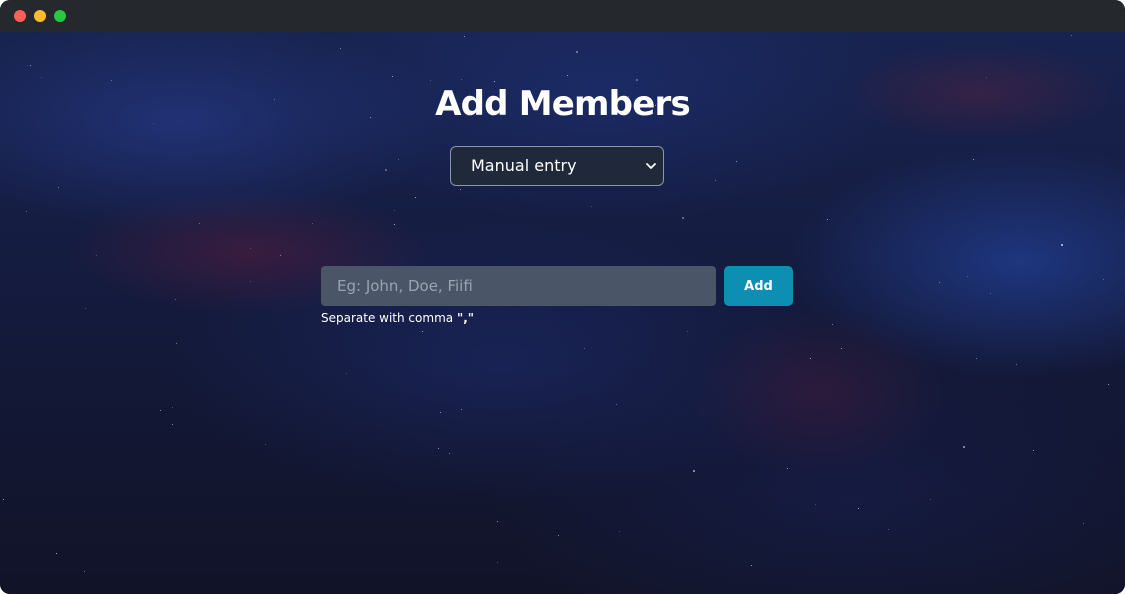 The height and width of the screenshot is (594, 1125). I want to click on separator-hint: Separate with comma ",", so click(397, 318).